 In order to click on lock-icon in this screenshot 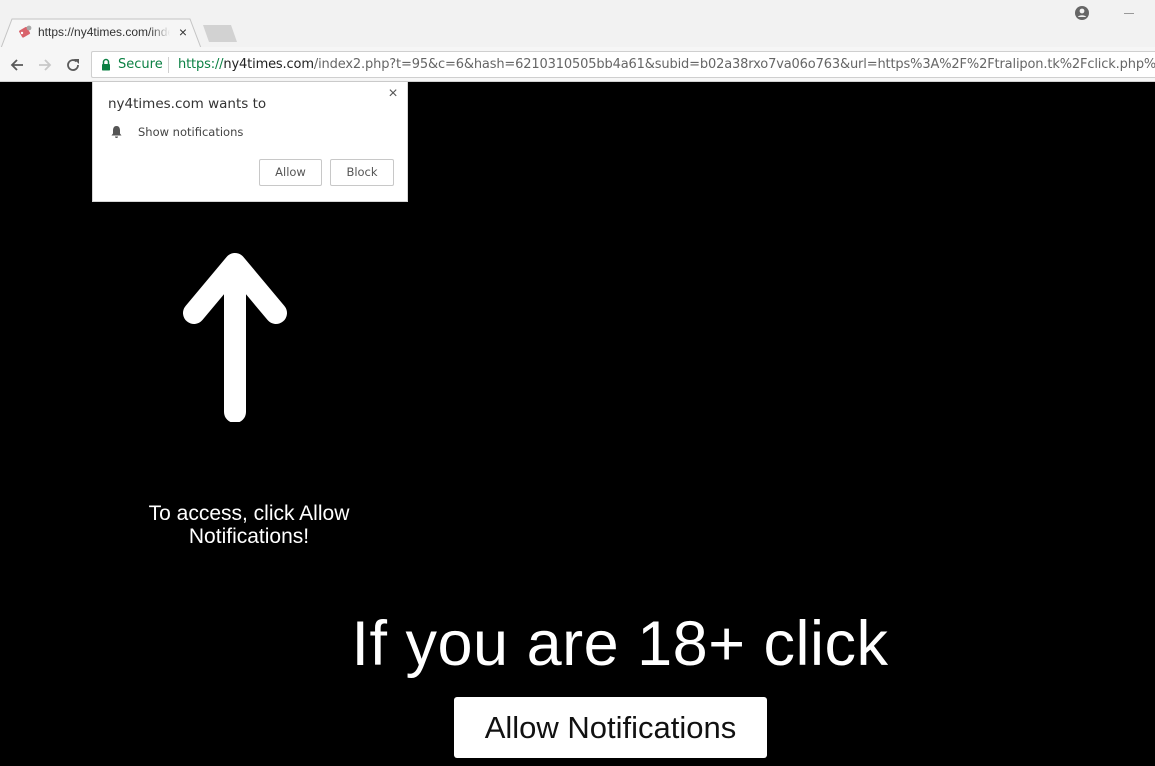, I will do `click(106, 64)`.